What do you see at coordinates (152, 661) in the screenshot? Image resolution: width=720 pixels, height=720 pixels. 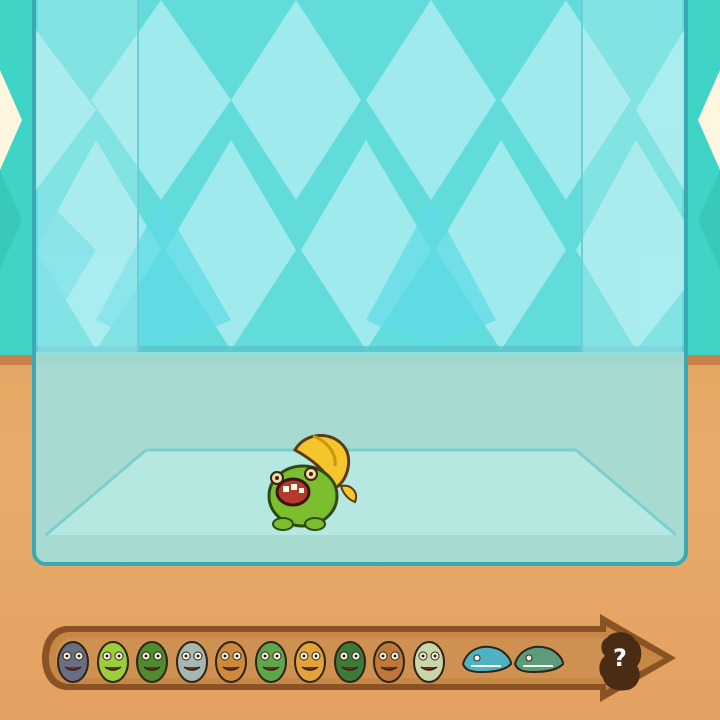 I see `green-frog-tire-icon` at bounding box center [152, 661].